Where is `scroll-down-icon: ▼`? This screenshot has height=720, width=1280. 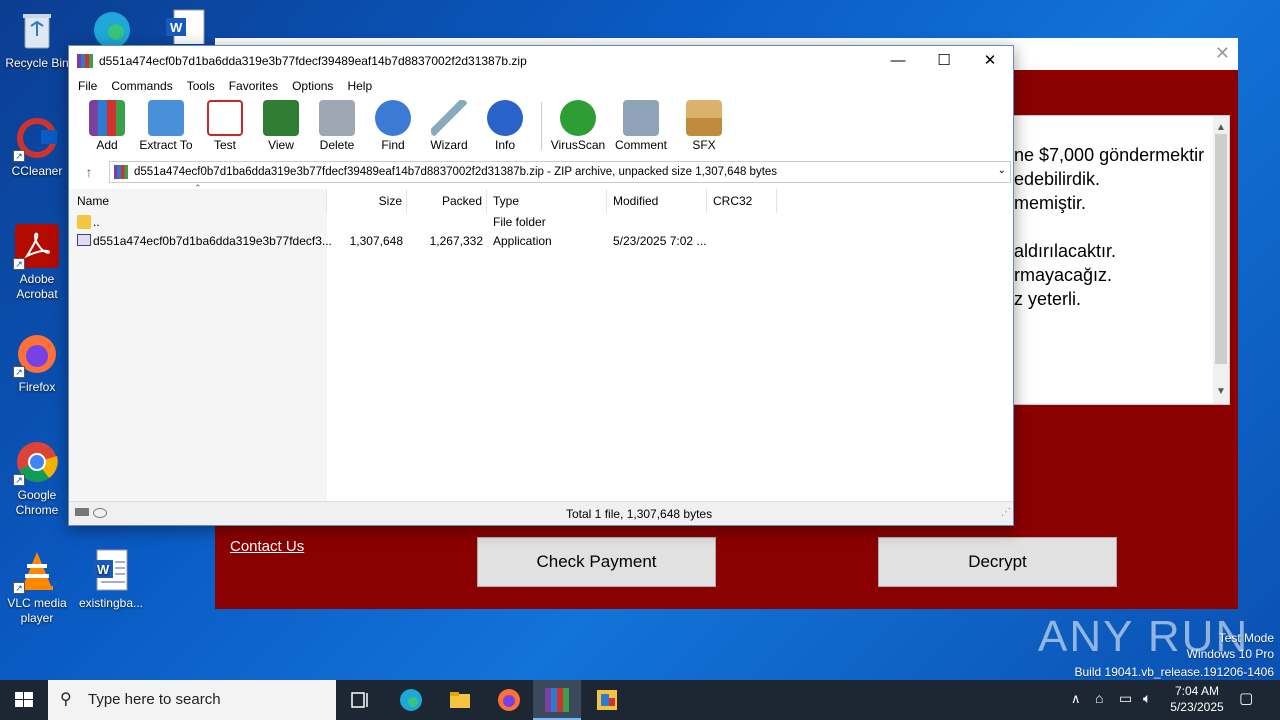 scroll-down-icon: ▼ is located at coordinates (1221, 392).